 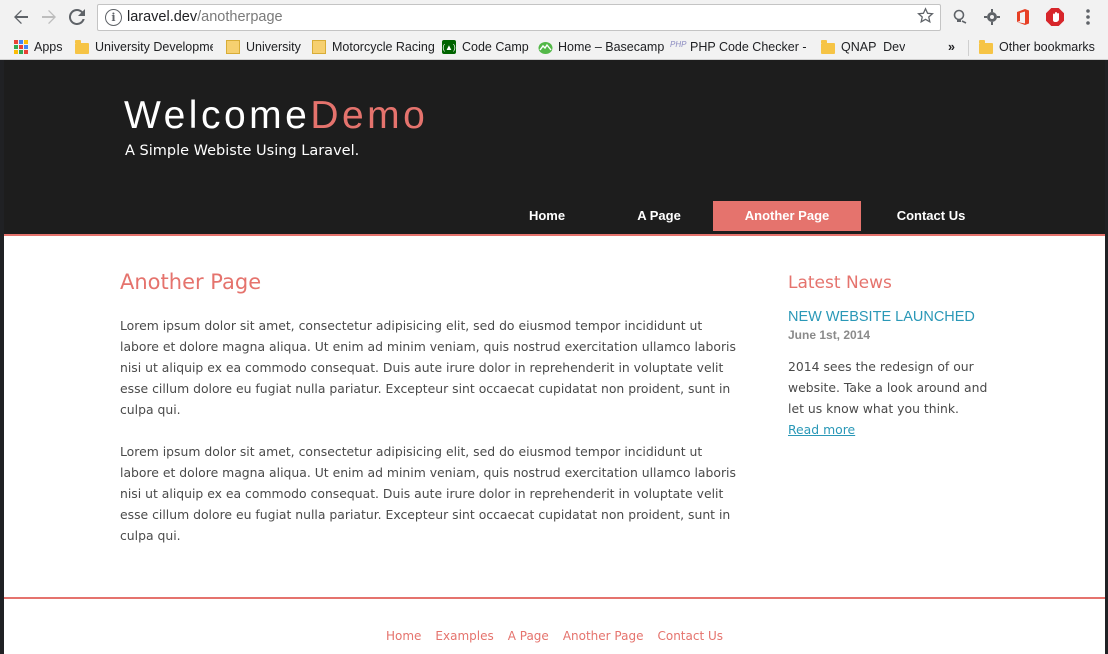 I want to click on bookmark-code-camp: (▲) Code Camp, so click(x=485, y=47).